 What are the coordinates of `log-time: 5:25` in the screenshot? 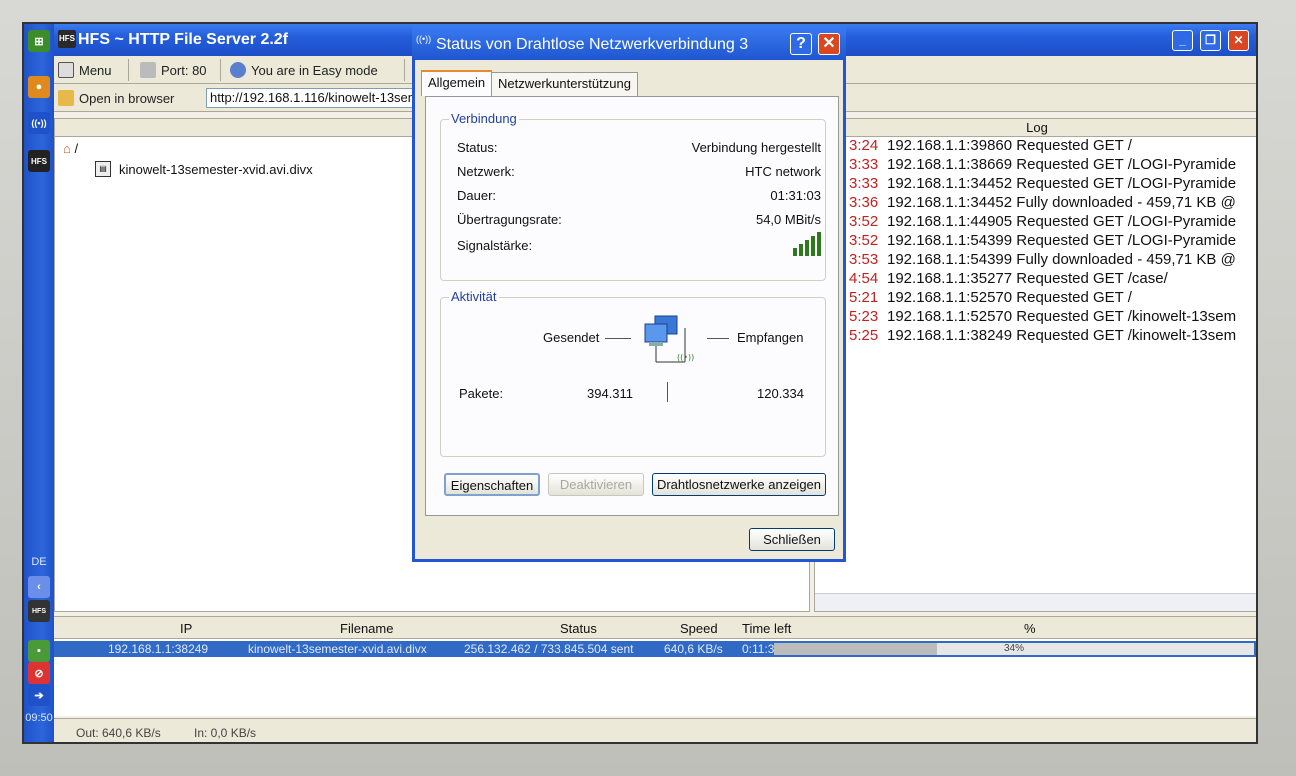 It's located at (864, 335).